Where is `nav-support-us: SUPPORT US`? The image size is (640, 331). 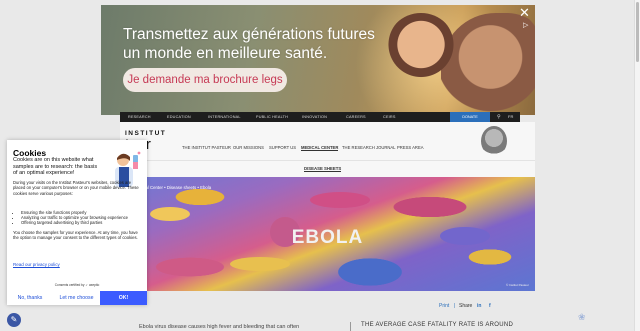
nav-support-us: SUPPORT US is located at coordinates (282, 147).